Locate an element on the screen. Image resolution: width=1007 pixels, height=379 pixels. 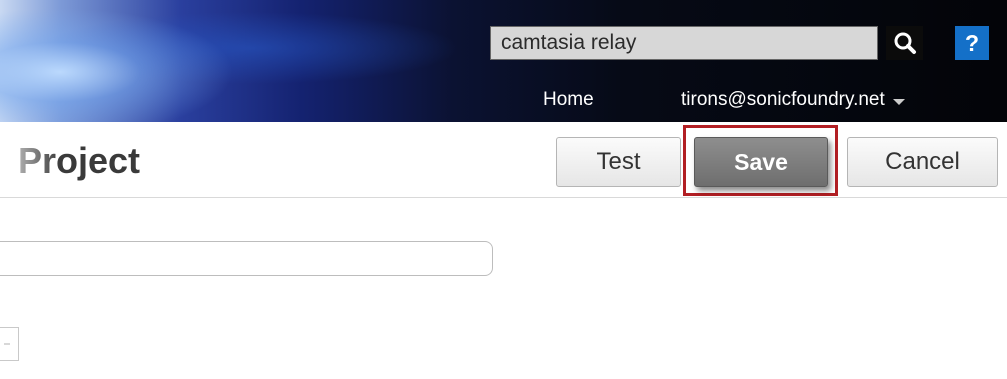
search-button is located at coordinates (904, 43).